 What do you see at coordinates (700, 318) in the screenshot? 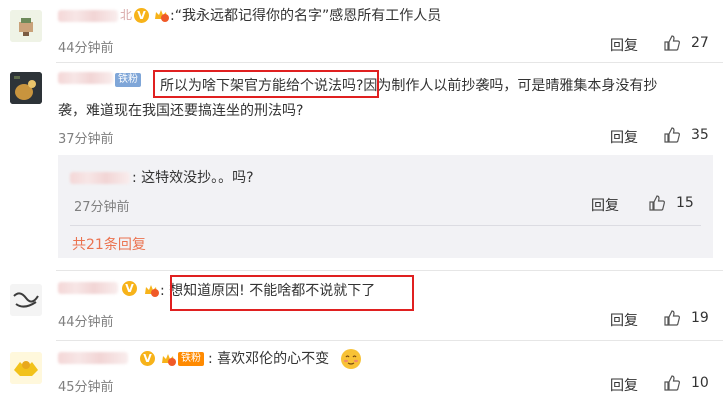
I see `like-count: 19` at bounding box center [700, 318].